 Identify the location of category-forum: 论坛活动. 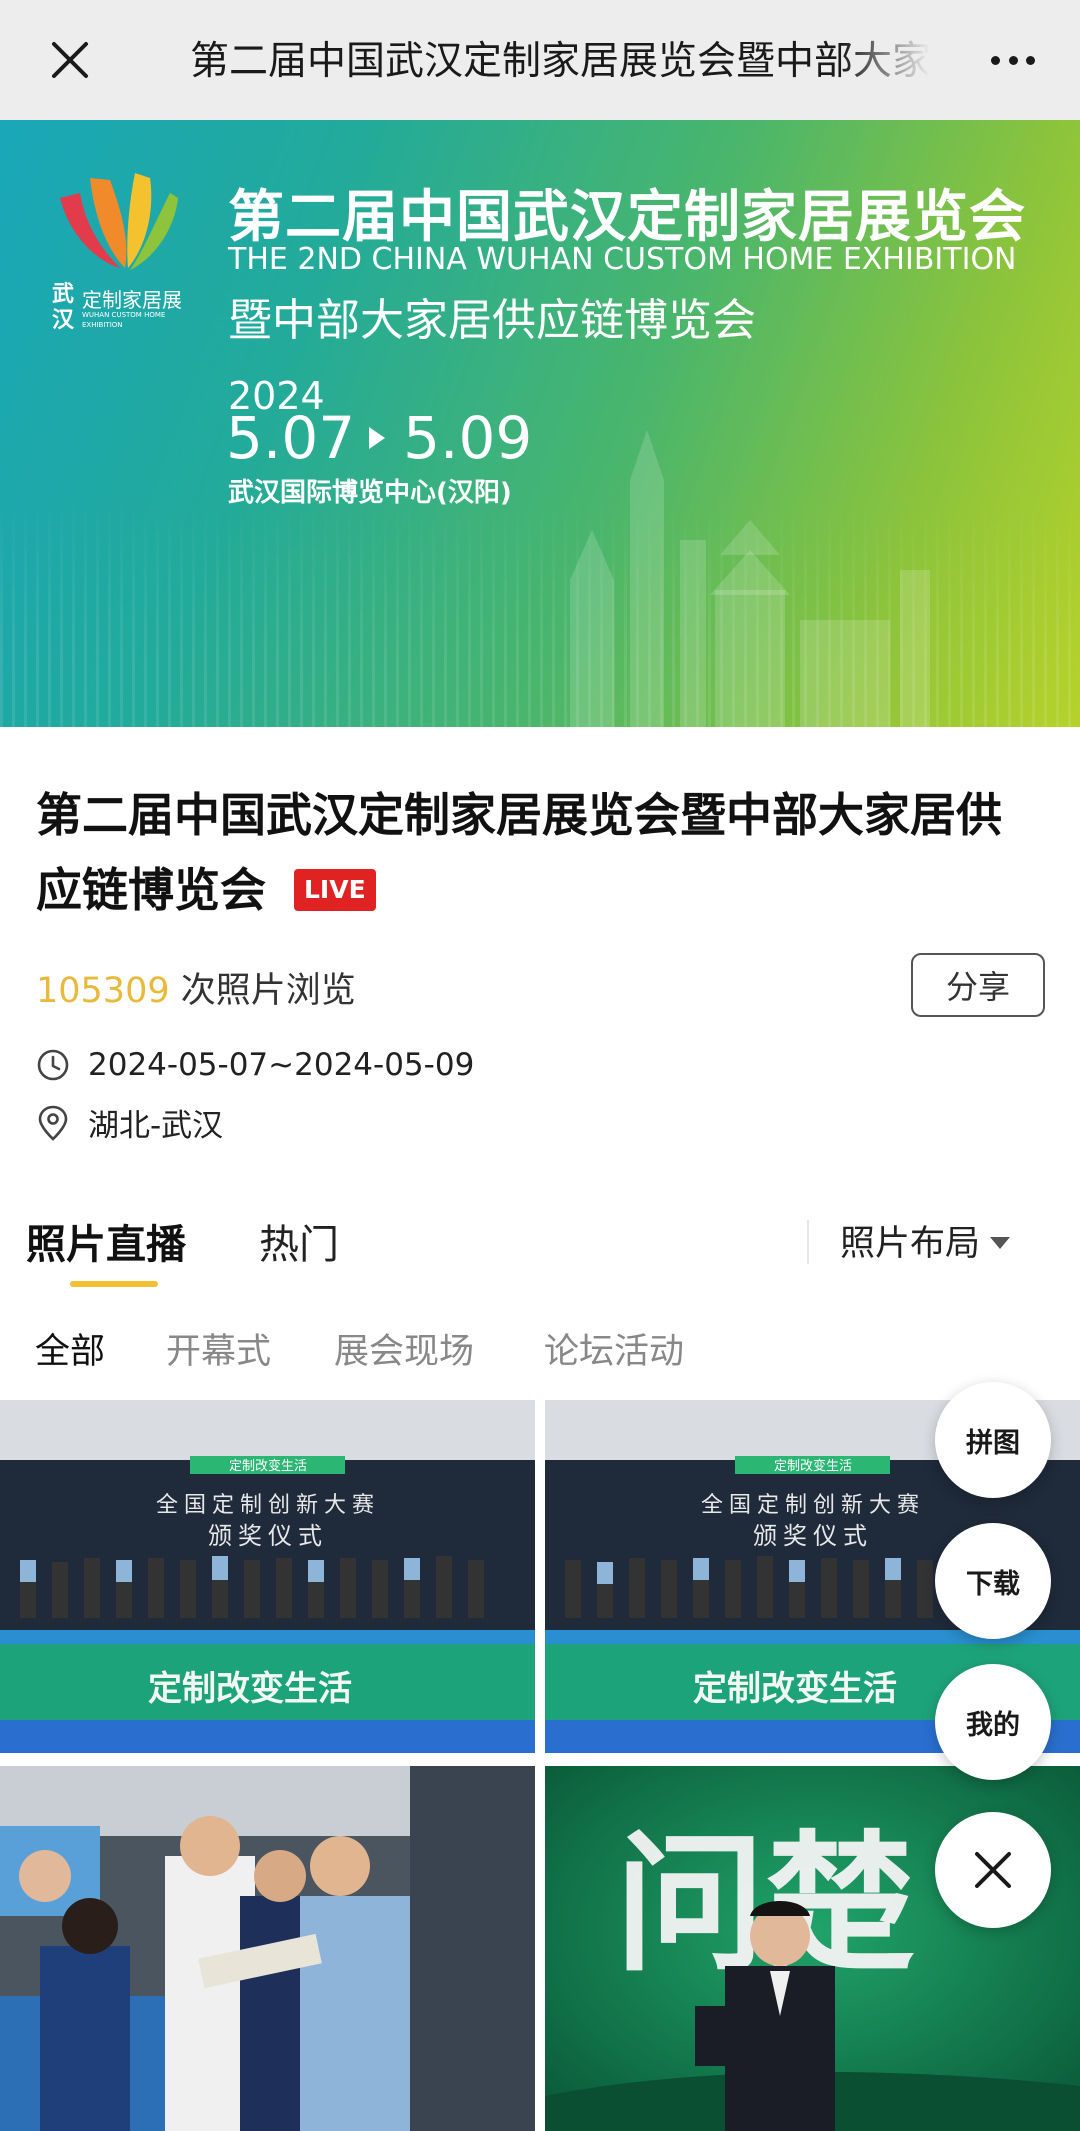
(614, 1348).